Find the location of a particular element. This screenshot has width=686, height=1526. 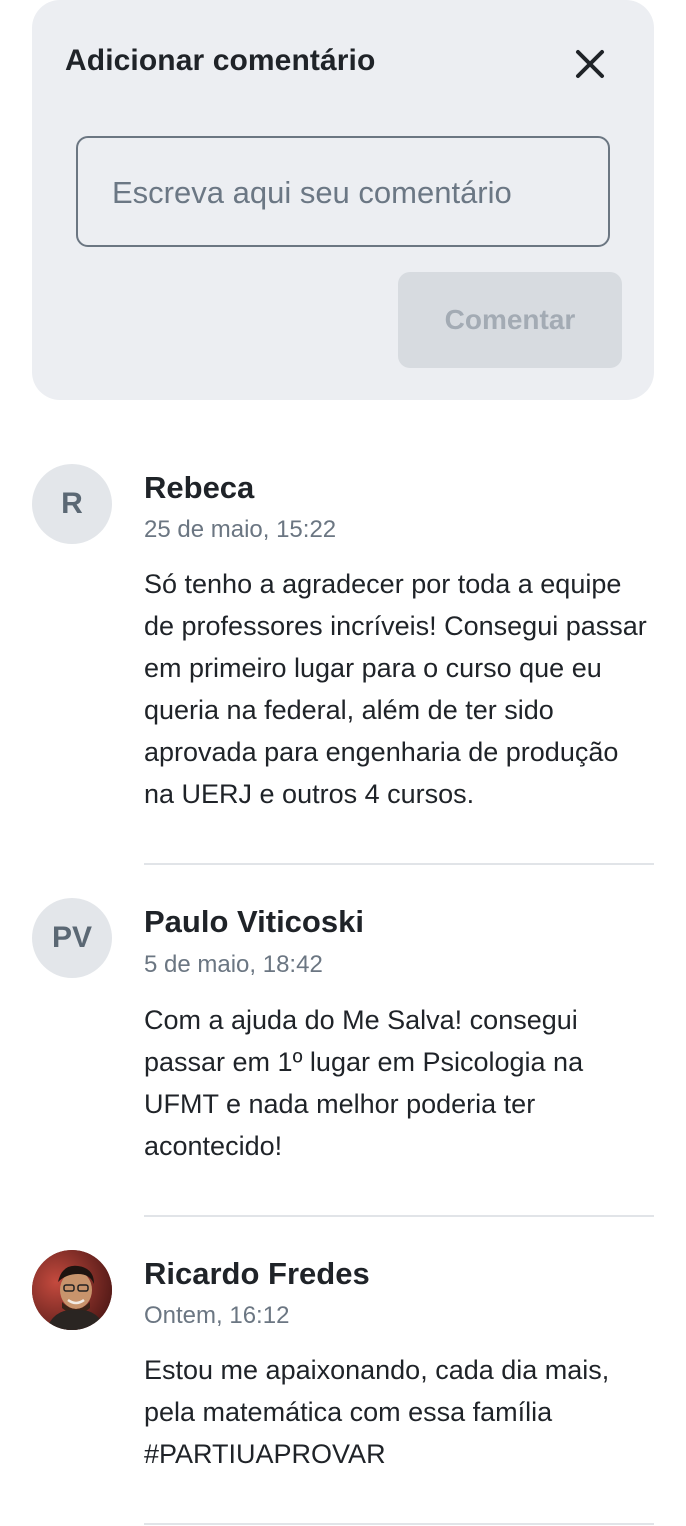

close-icon is located at coordinates (590, 64).